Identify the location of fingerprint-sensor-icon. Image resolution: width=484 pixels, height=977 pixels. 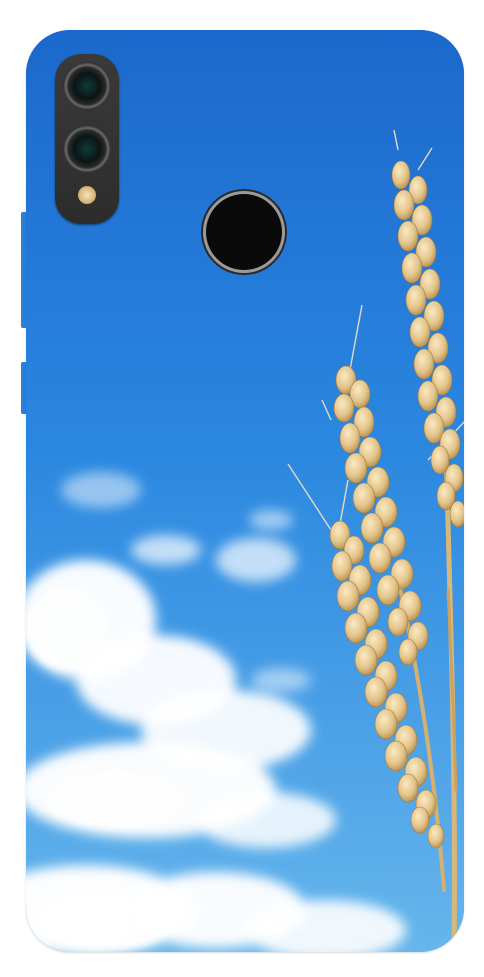
(244, 232).